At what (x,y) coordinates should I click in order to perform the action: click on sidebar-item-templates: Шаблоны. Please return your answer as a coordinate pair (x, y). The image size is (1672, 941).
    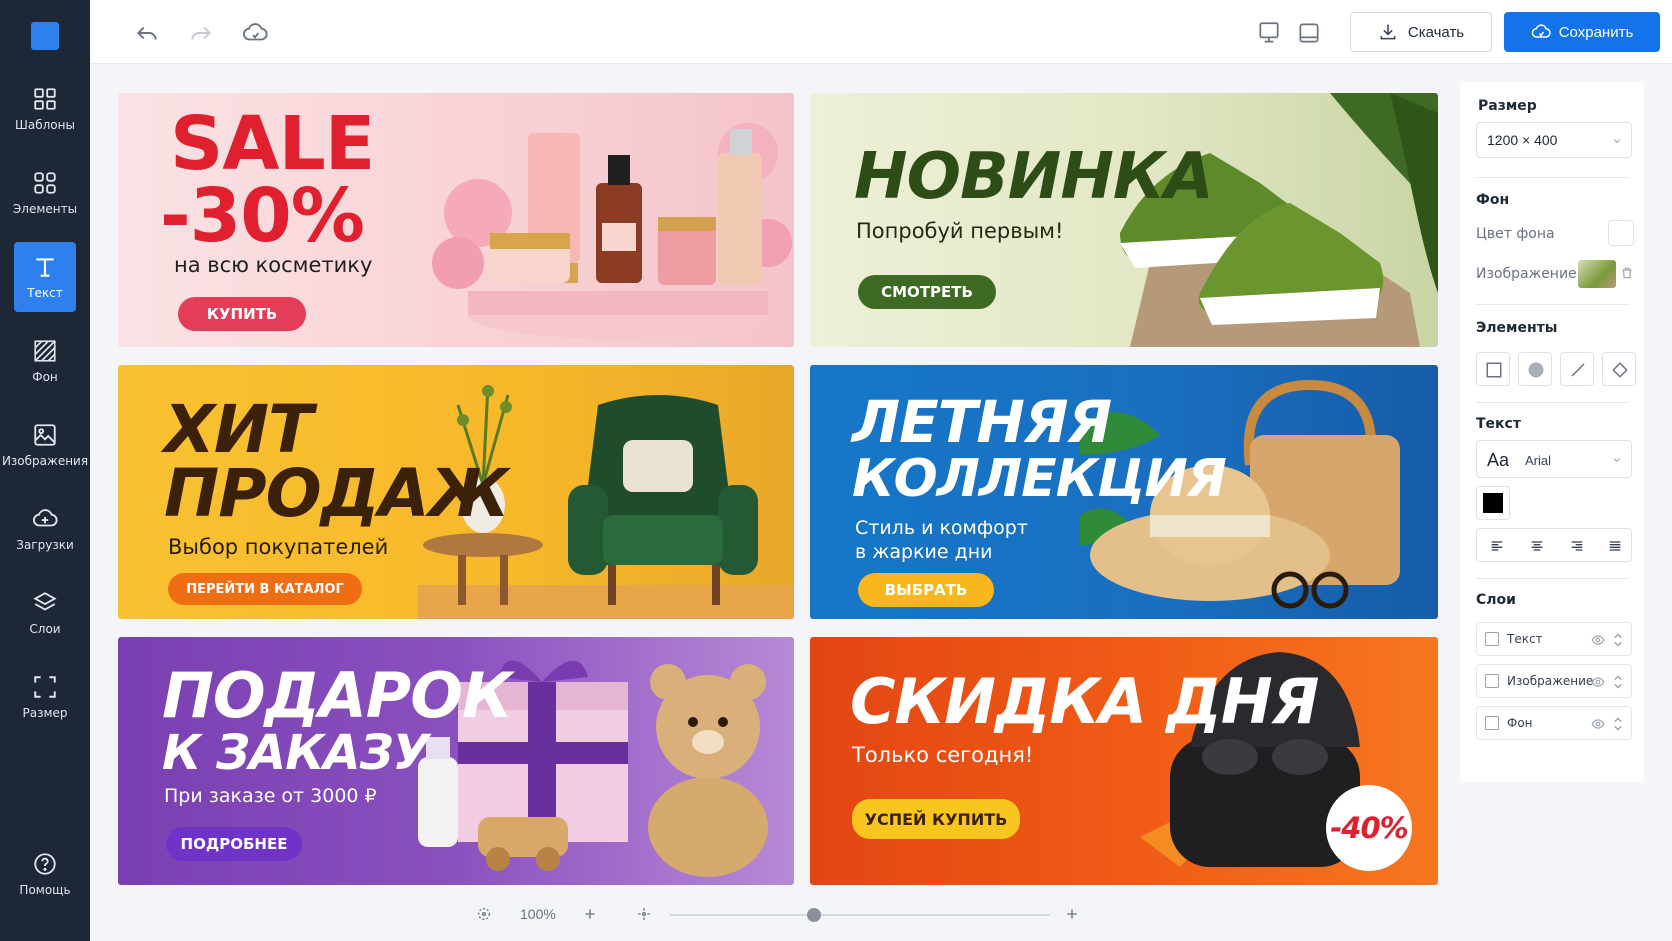
    Looking at the image, I should click on (45, 109).